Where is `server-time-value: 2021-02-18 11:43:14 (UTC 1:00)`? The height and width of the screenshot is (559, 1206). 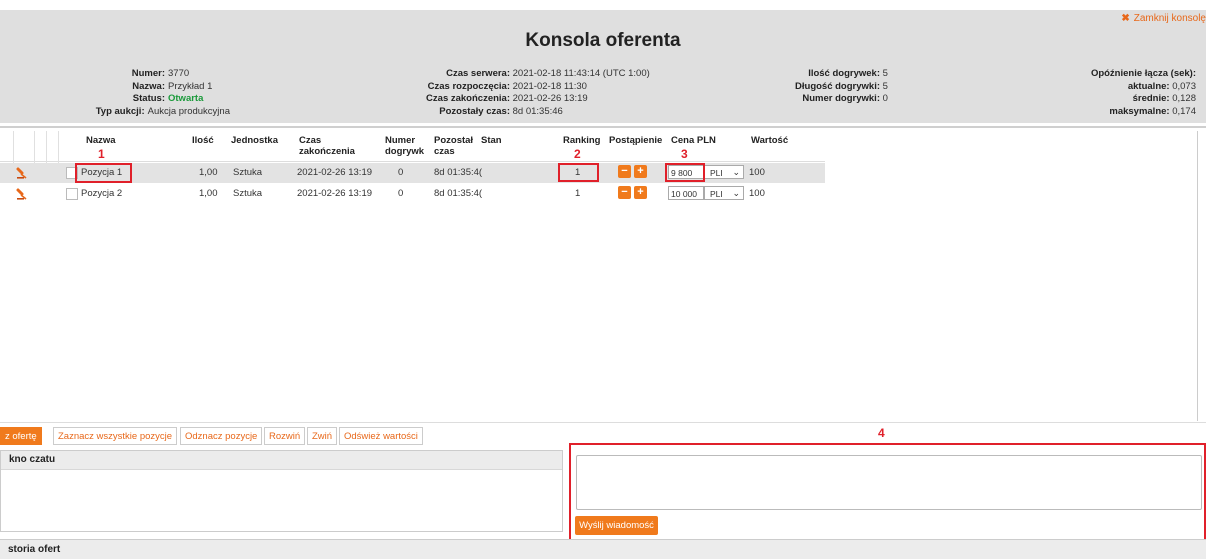 server-time-value: 2021-02-18 11:43:14 (UTC 1:00) is located at coordinates (581, 73).